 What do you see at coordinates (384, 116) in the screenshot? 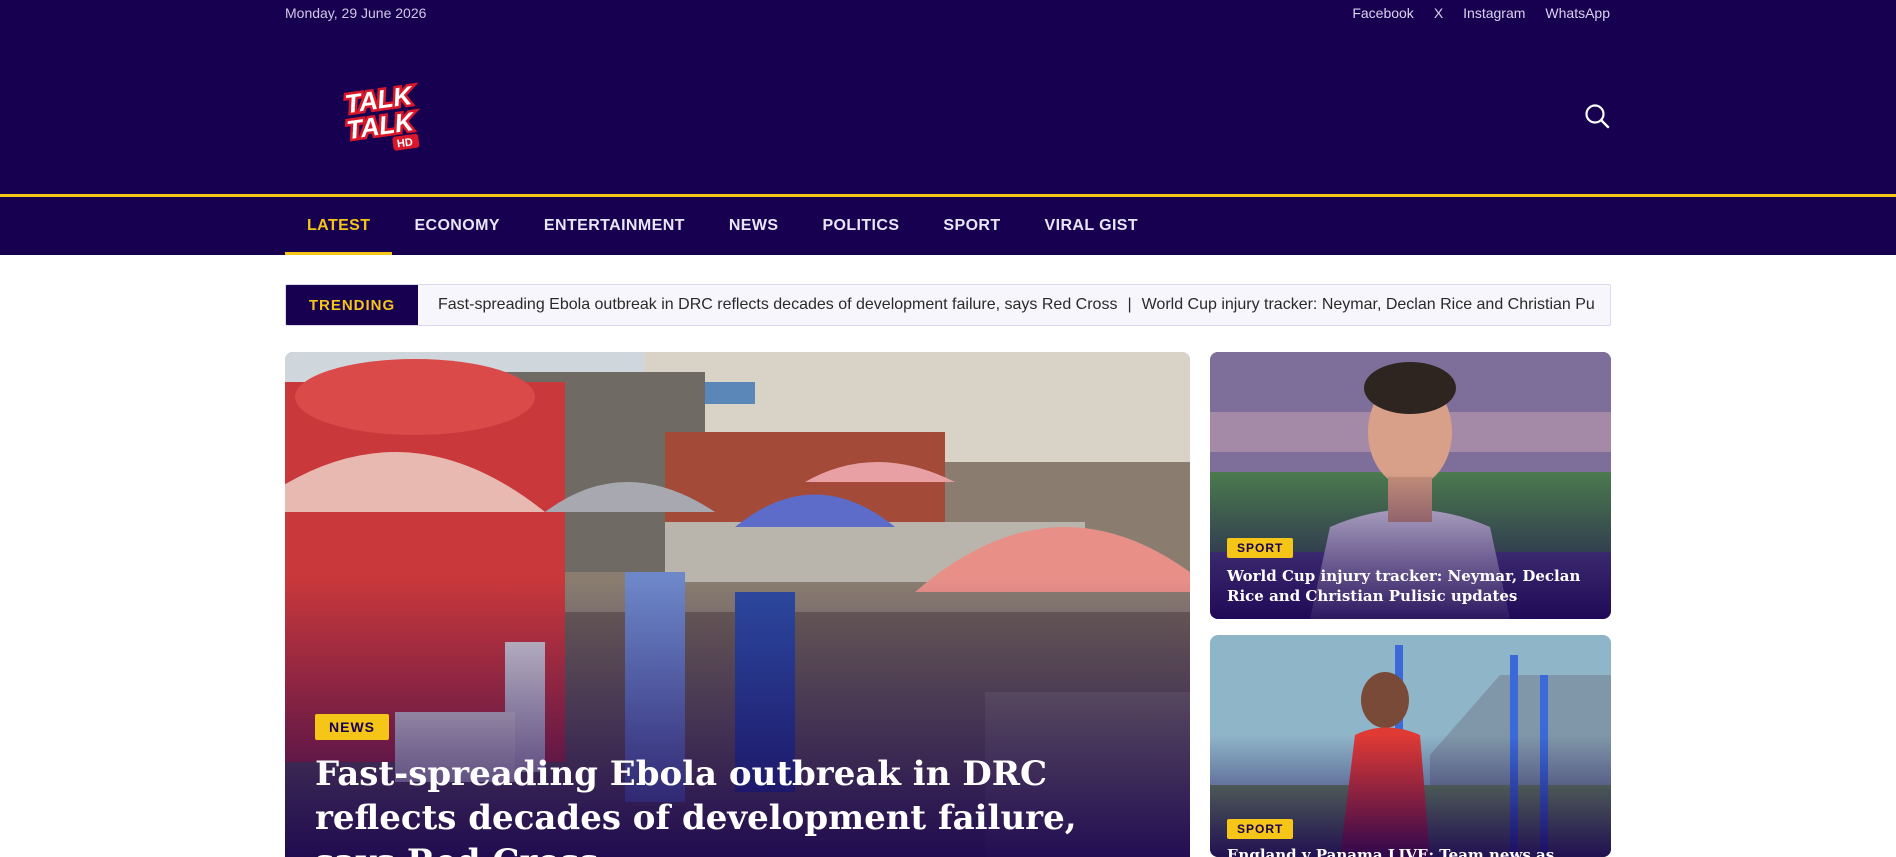
I see `site-logo: TALK TALK HD` at bounding box center [384, 116].